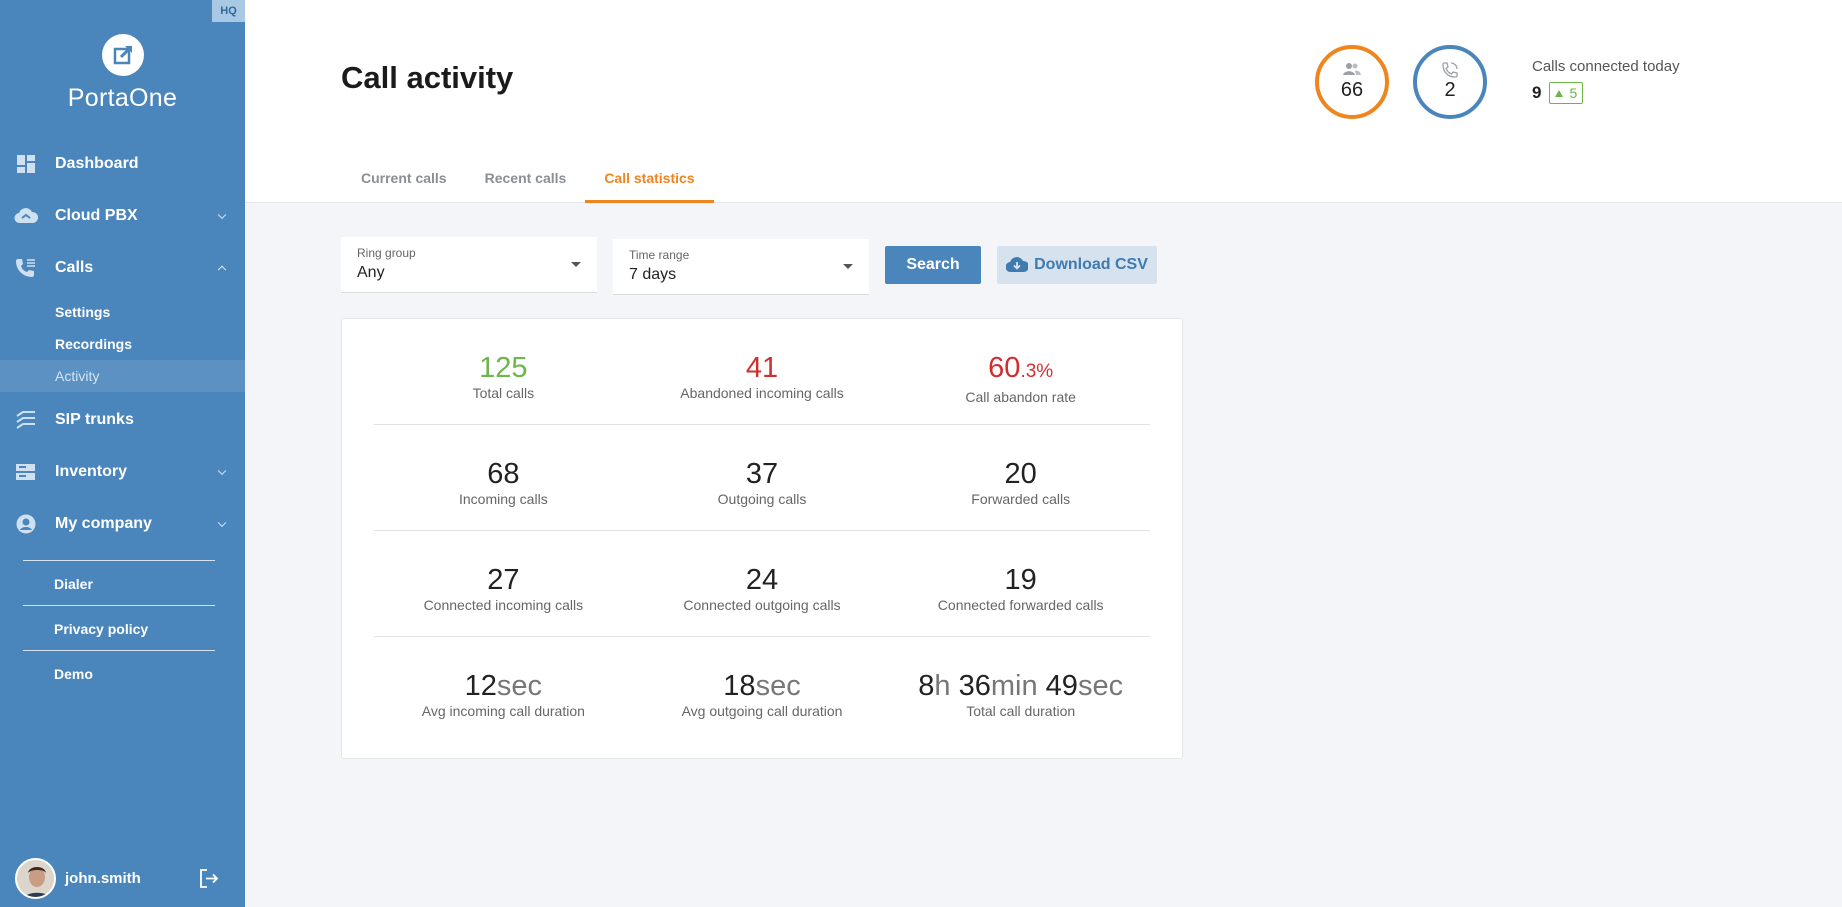  I want to click on sidebar-item-dashboard: Dashboard, so click(122, 164).